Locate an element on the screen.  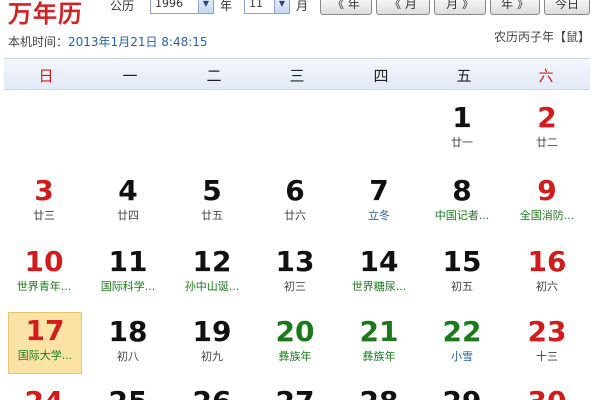
lunar-date: 十三 is located at coordinates (547, 356).